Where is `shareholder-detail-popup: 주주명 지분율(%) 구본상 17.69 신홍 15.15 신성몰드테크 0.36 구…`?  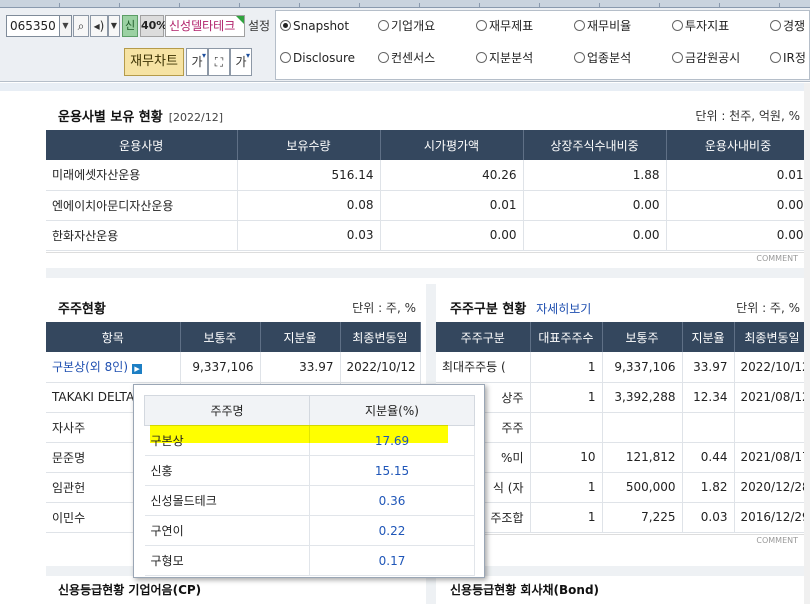
shareholder-detail-popup: 주주명 지분율(%) 구본상 17.69 신홍 15.15 신성몰드테크 0.36 구… is located at coordinates (309, 481).